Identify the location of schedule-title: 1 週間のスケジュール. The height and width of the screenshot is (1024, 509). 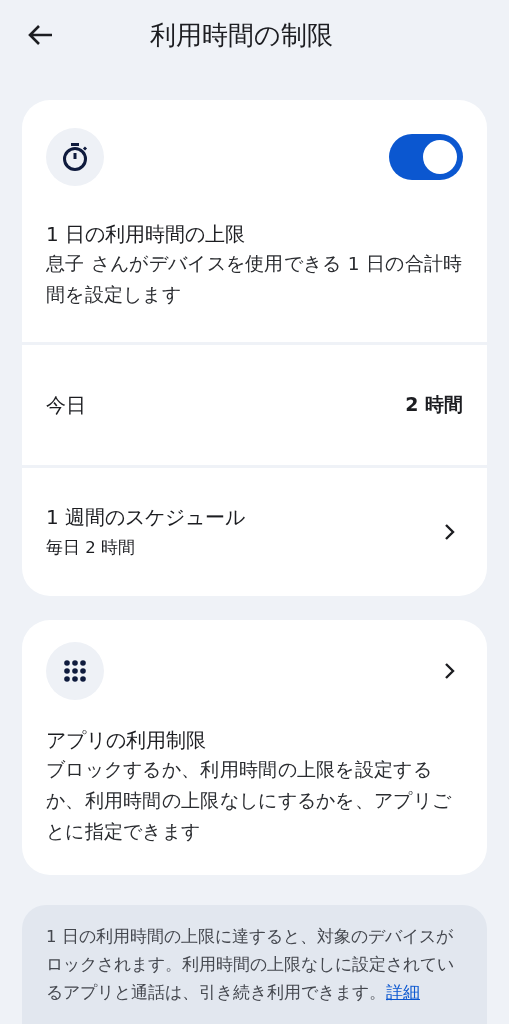
(146, 517).